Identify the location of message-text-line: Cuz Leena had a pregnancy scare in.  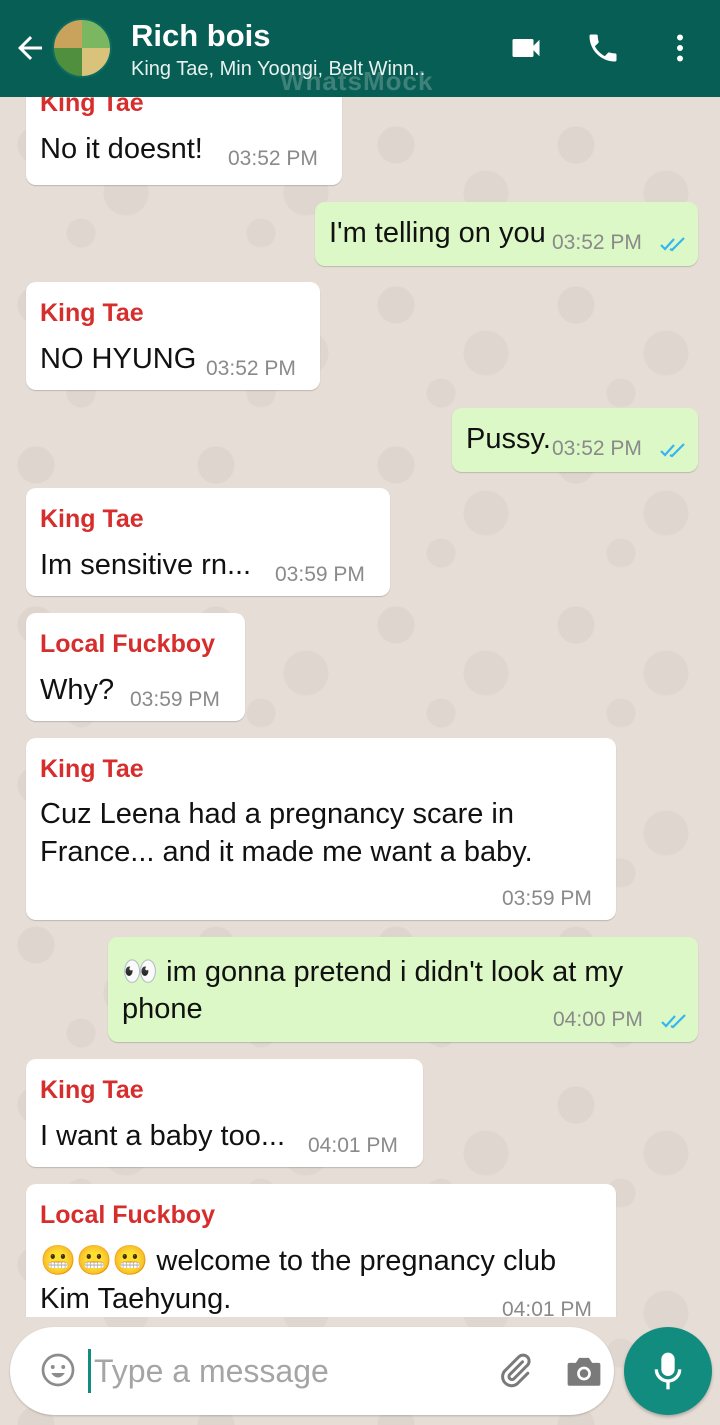
(277, 814).